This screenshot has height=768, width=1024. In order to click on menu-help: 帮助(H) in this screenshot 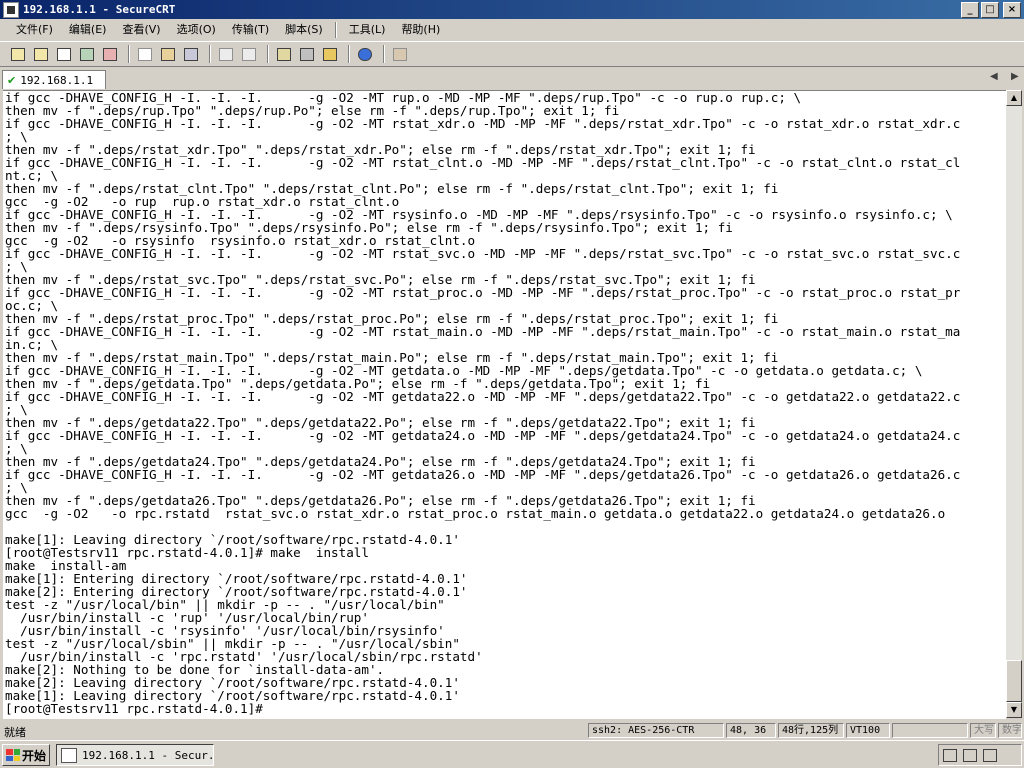, I will do `click(420, 30)`.